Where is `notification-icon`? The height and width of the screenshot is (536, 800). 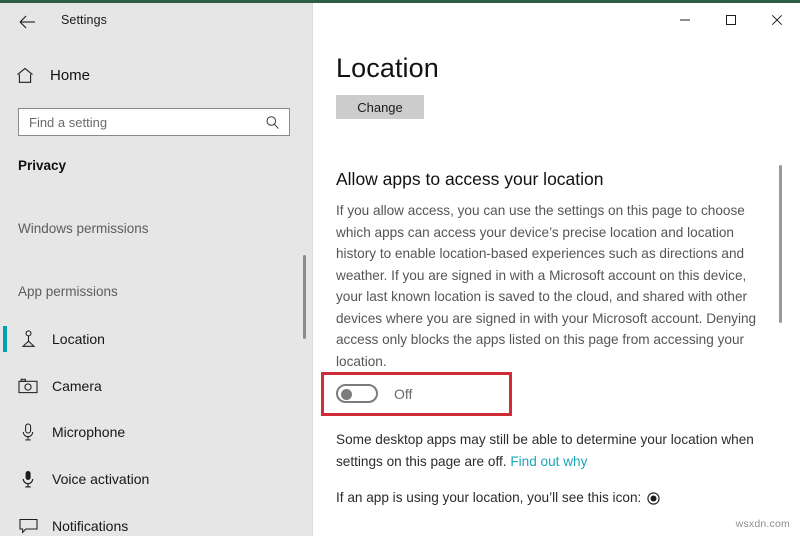
notification-icon is located at coordinates (28, 525).